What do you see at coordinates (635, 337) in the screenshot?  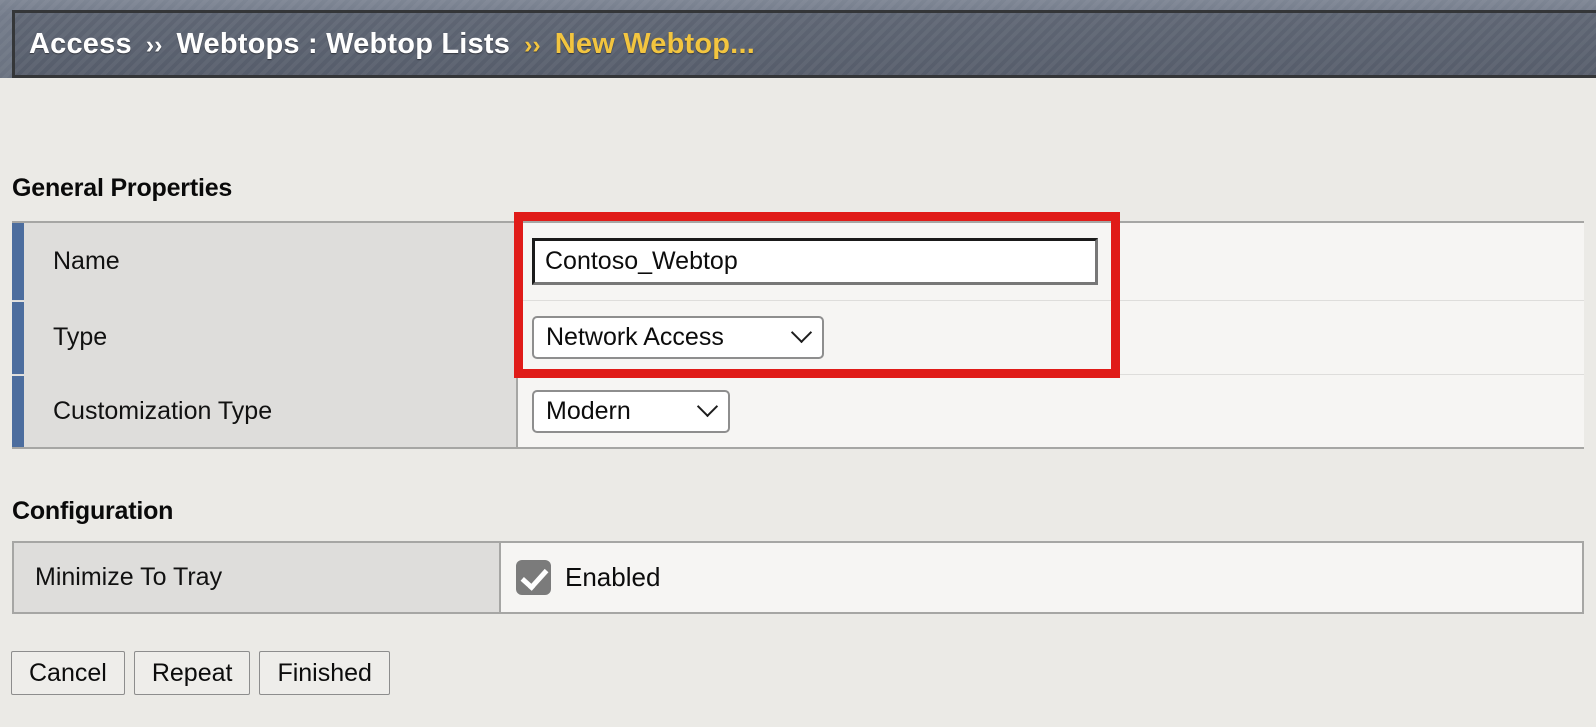 I see `type-select-value: Network Access` at bounding box center [635, 337].